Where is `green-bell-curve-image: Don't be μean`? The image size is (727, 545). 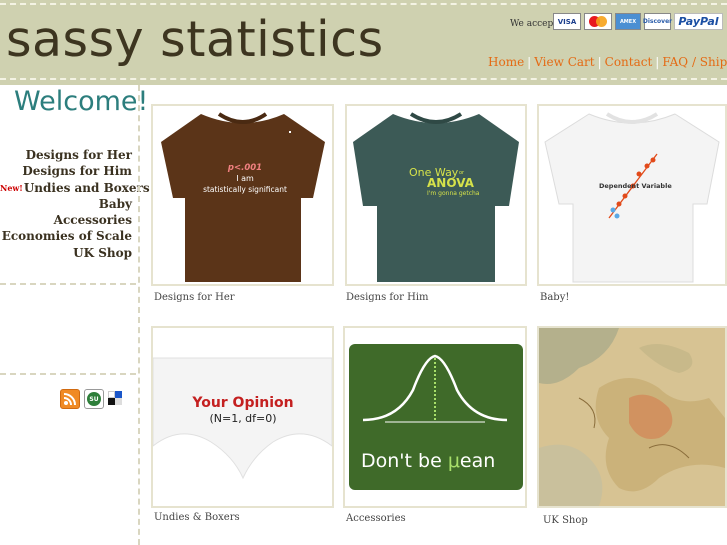 green-bell-curve-image: Don't be μean is located at coordinates (436, 417).